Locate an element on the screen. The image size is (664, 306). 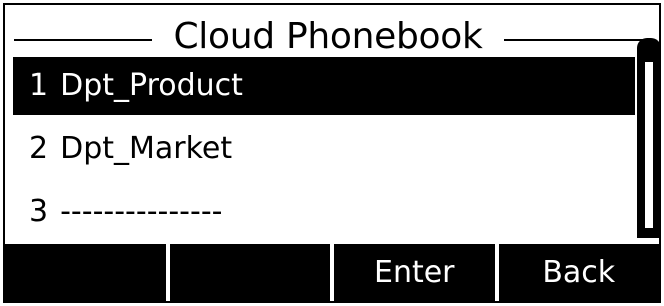
title-rule-right is located at coordinates (574, 40).